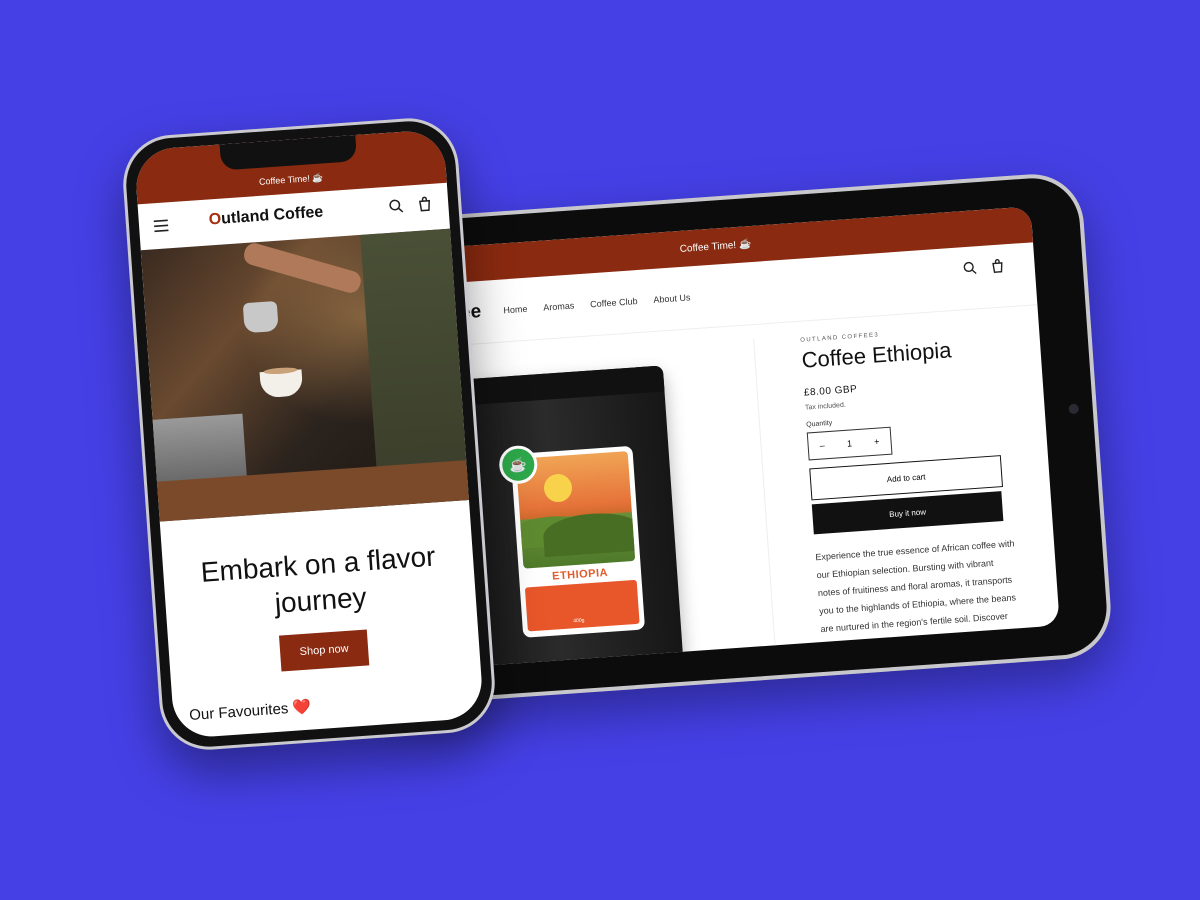 The image size is (1200, 900). Describe the element at coordinates (614, 302) in the screenshot. I see `nav-item-coffee-club: Coffee Club` at that location.